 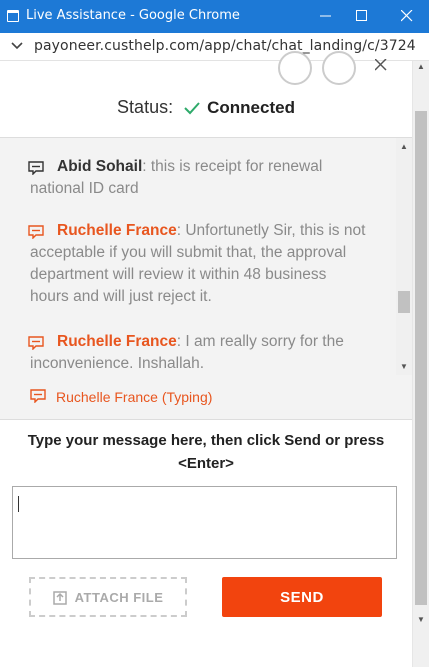 I want to click on attach-file-label: ATTACH FILE, so click(x=119, y=597).